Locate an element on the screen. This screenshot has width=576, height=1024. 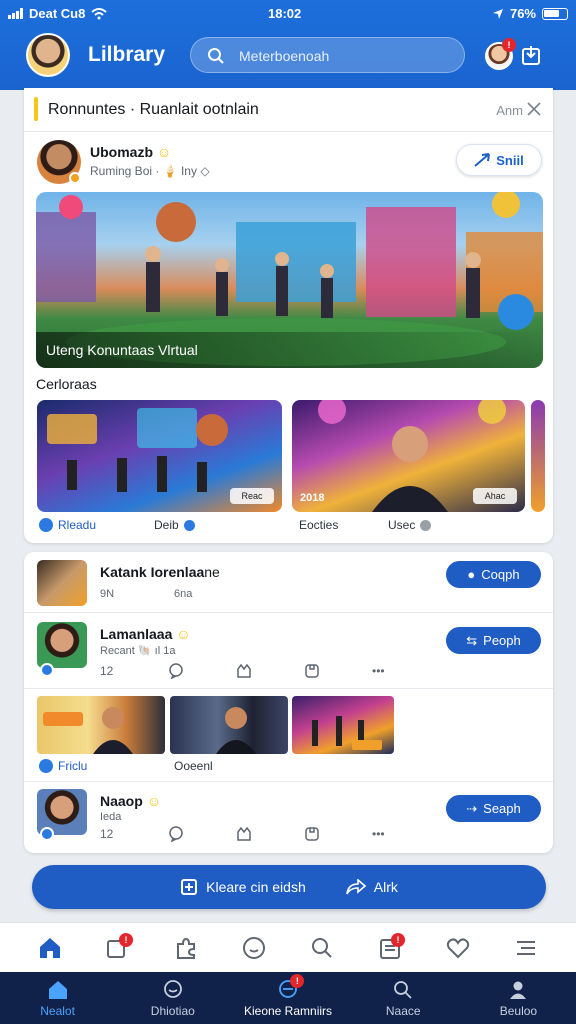
meta-label: Usec is located at coordinates (402, 525).